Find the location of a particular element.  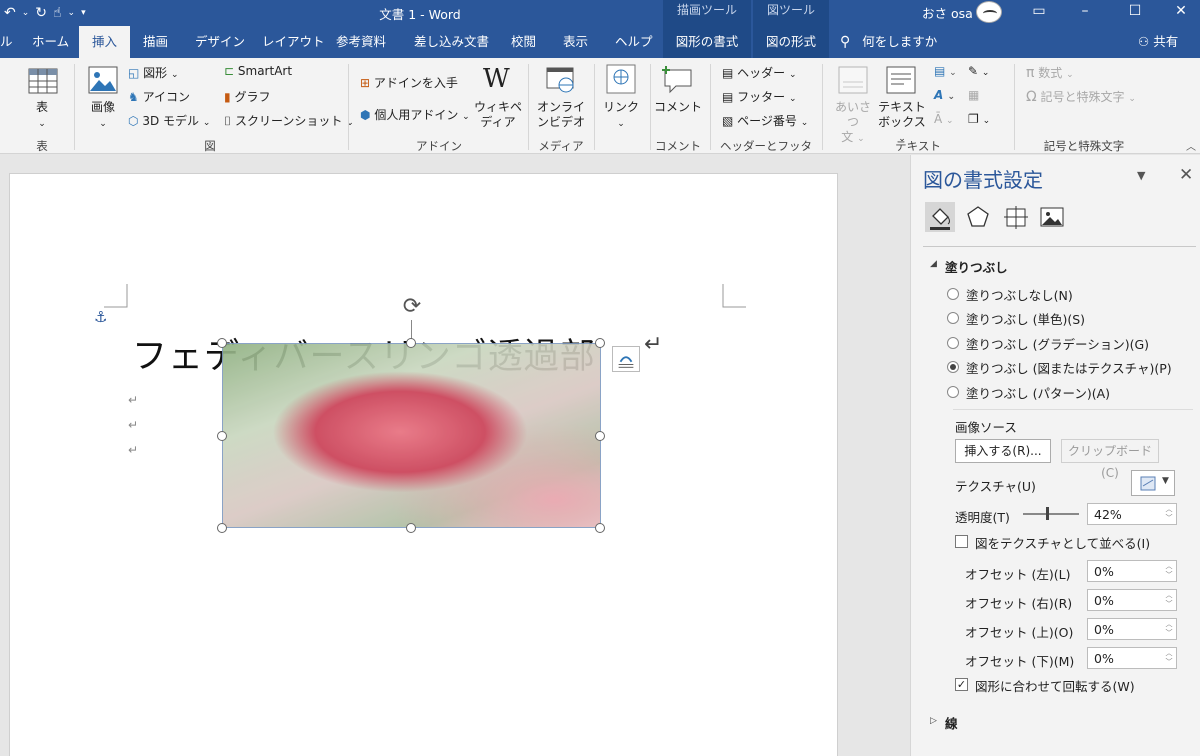

radio-button-selected is located at coordinates (953, 367).